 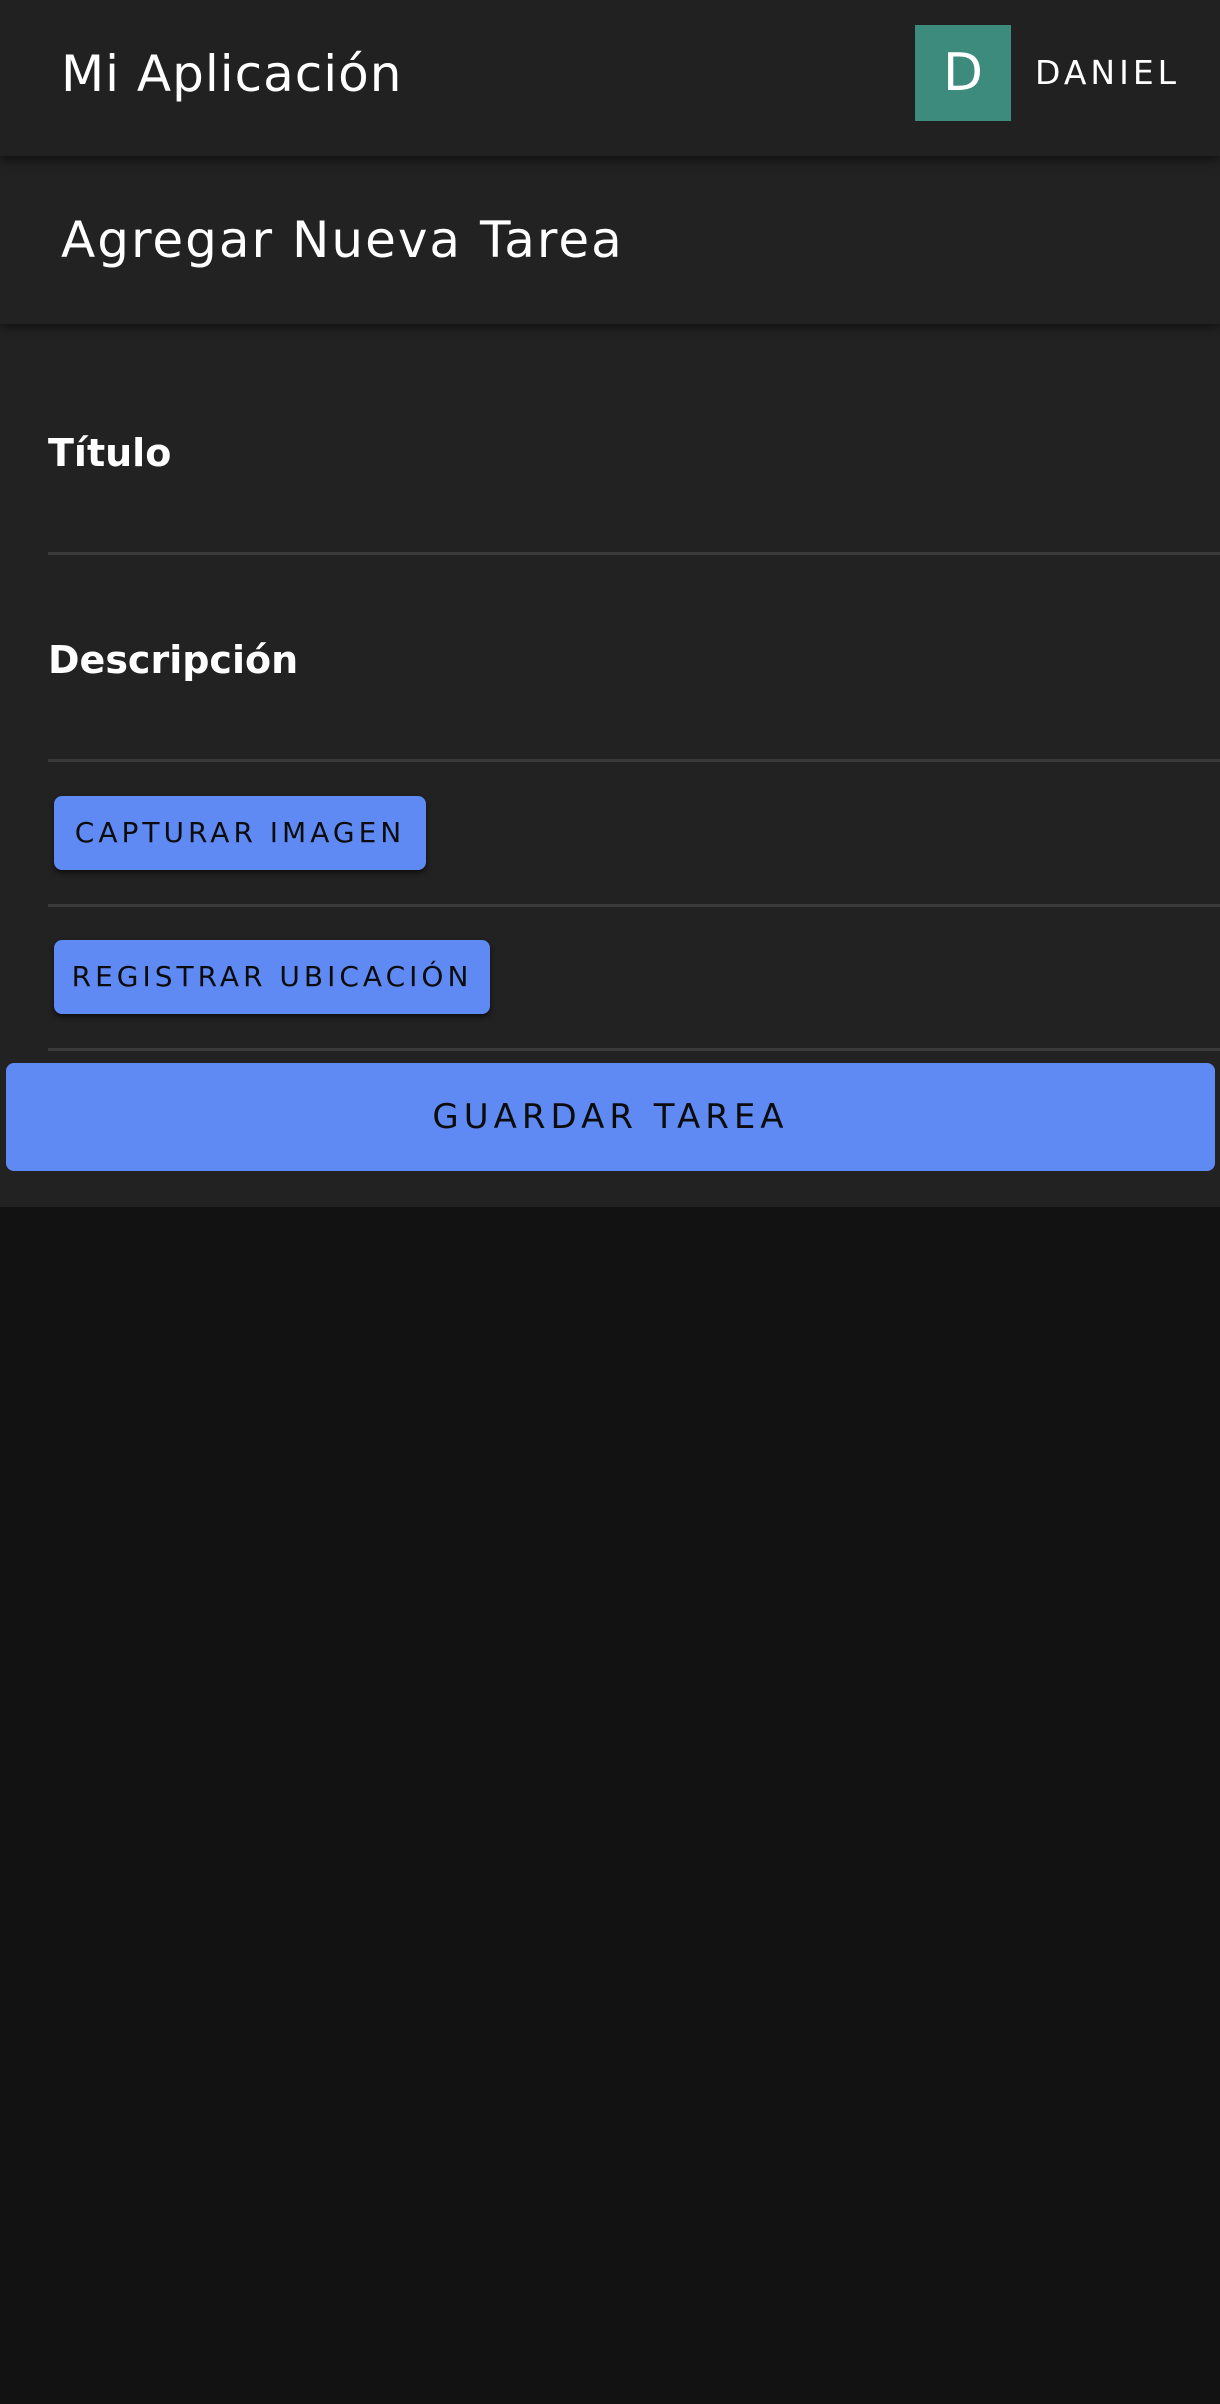 What do you see at coordinates (634, 516) in the screenshot?
I see `title-input` at bounding box center [634, 516].